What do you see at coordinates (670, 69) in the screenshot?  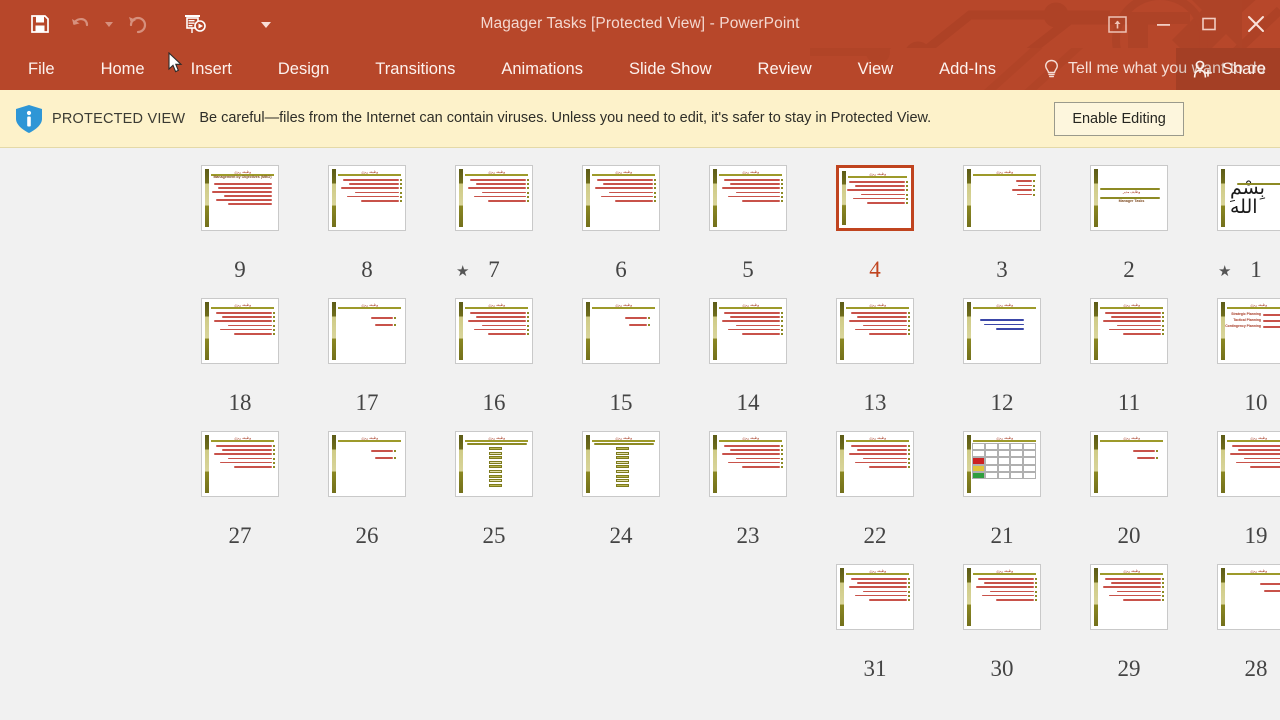 I see `tab-slide-show: Slide Show` at bounding box center [670, 69].